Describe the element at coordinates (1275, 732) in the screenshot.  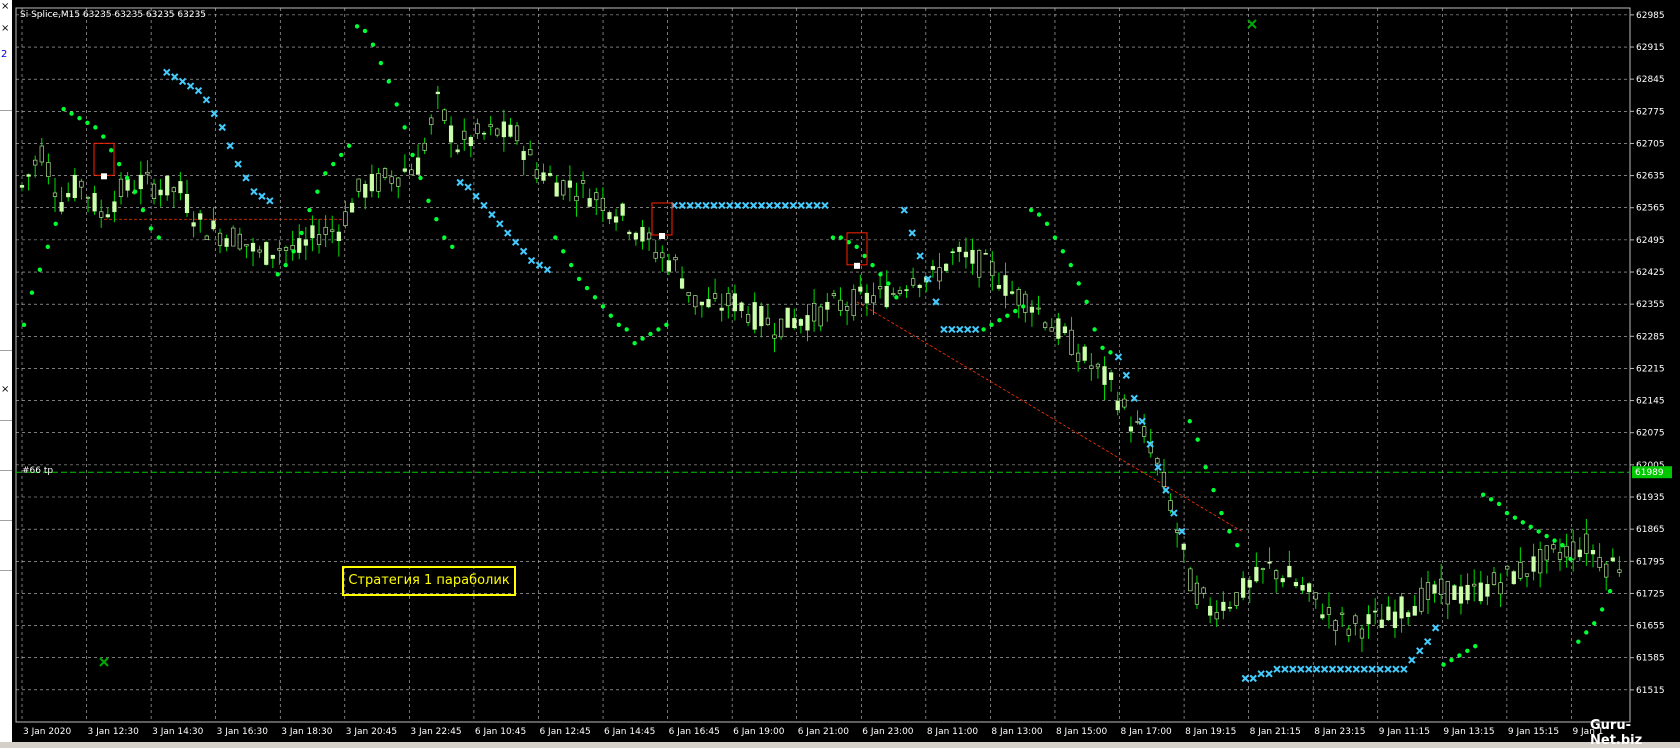
I see `x-tick-label: 8 Jan 21:15` at that location.